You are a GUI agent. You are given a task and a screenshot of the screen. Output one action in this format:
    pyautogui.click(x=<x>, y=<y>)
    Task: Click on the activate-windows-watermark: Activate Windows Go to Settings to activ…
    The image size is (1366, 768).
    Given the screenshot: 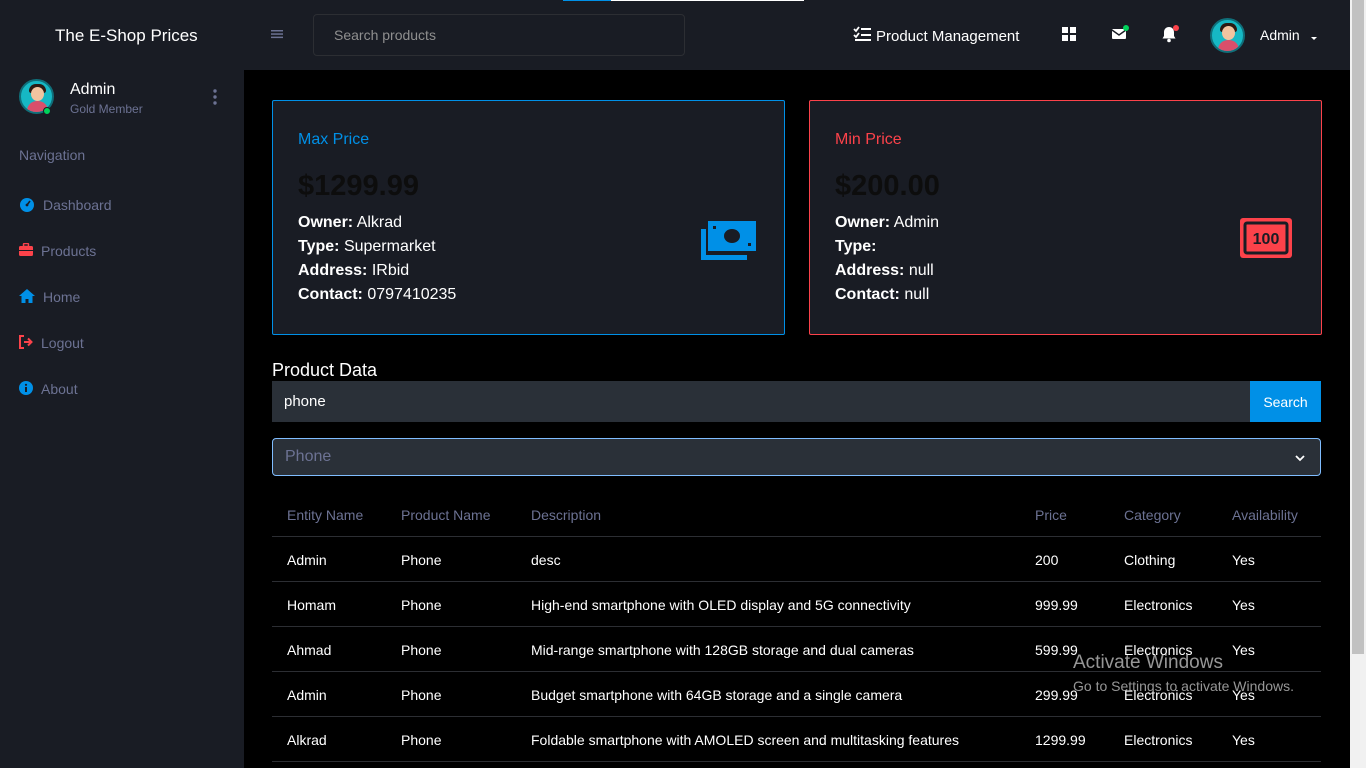 What is the action you would take?
    pyautogui.click(x=1183, y=673)
    